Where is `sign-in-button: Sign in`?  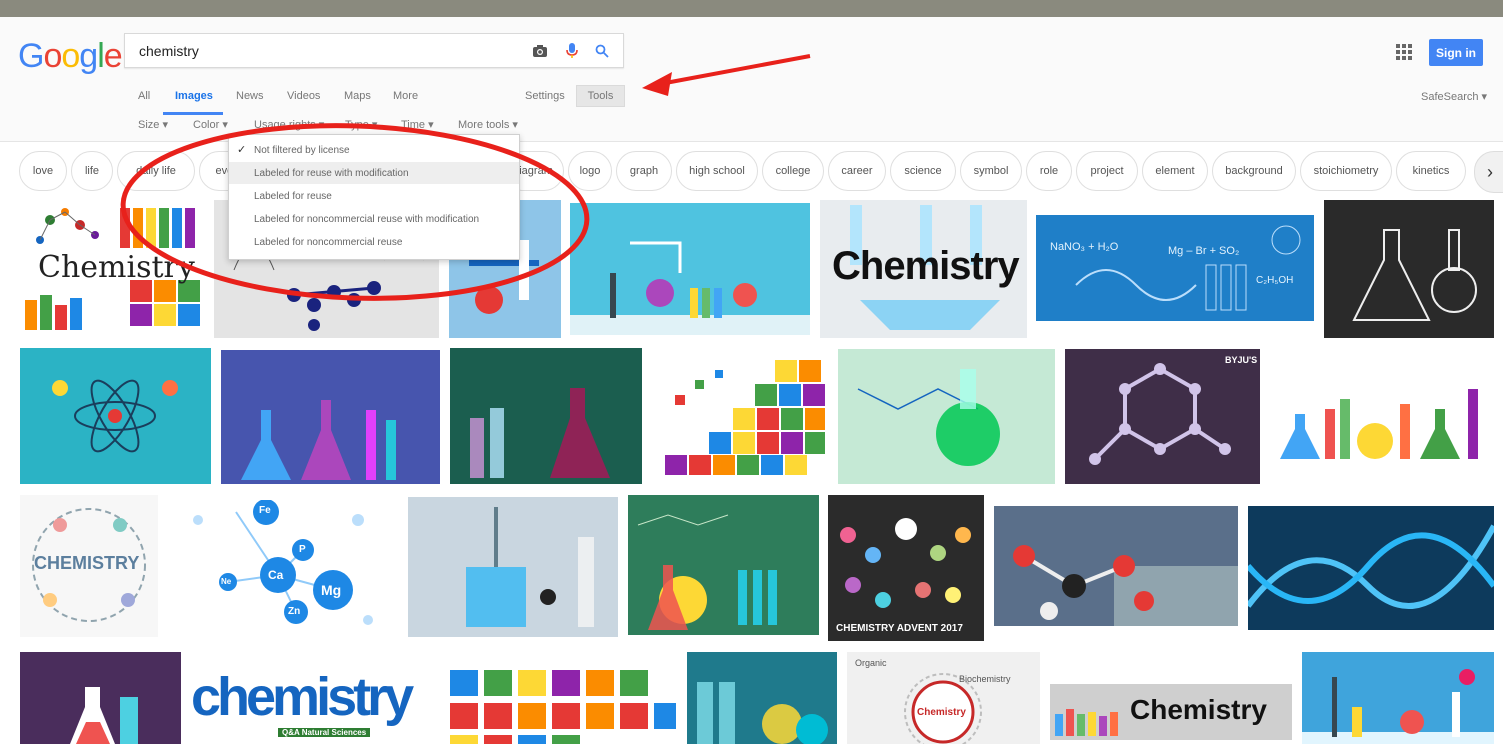
sign-in-button: Sign in is located at coordinates (1456, 52).